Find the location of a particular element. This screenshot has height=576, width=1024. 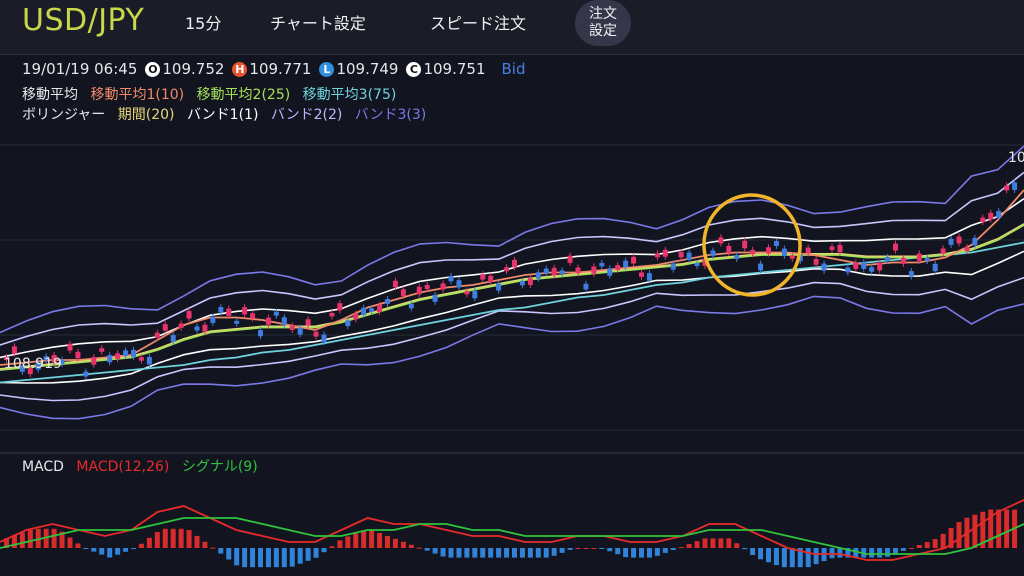

order-settings-button: 注文 設定 is located at coordinates (603, 23).